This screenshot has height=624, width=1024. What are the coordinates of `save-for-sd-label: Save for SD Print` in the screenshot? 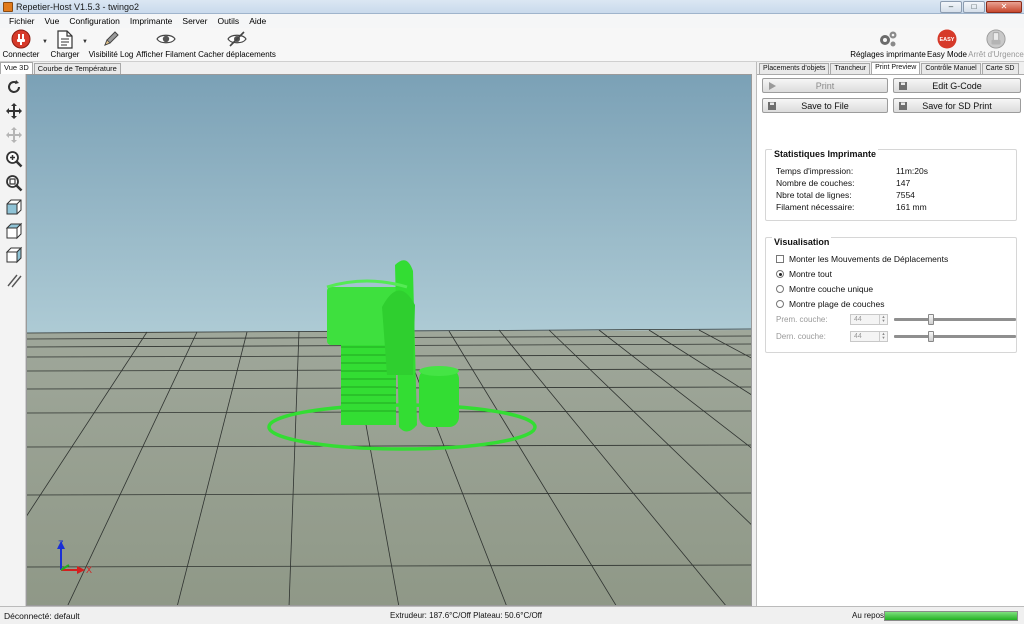 It's located at (957, 105).